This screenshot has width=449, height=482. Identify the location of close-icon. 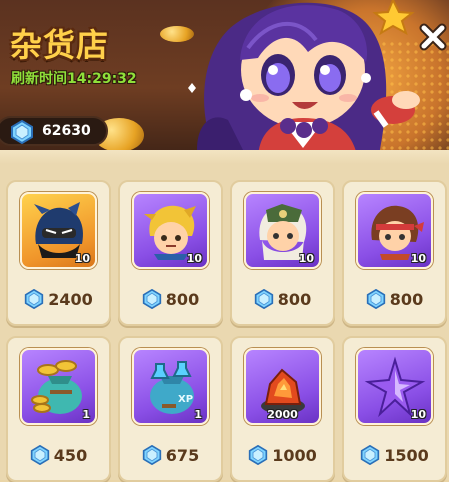
(433, 37).